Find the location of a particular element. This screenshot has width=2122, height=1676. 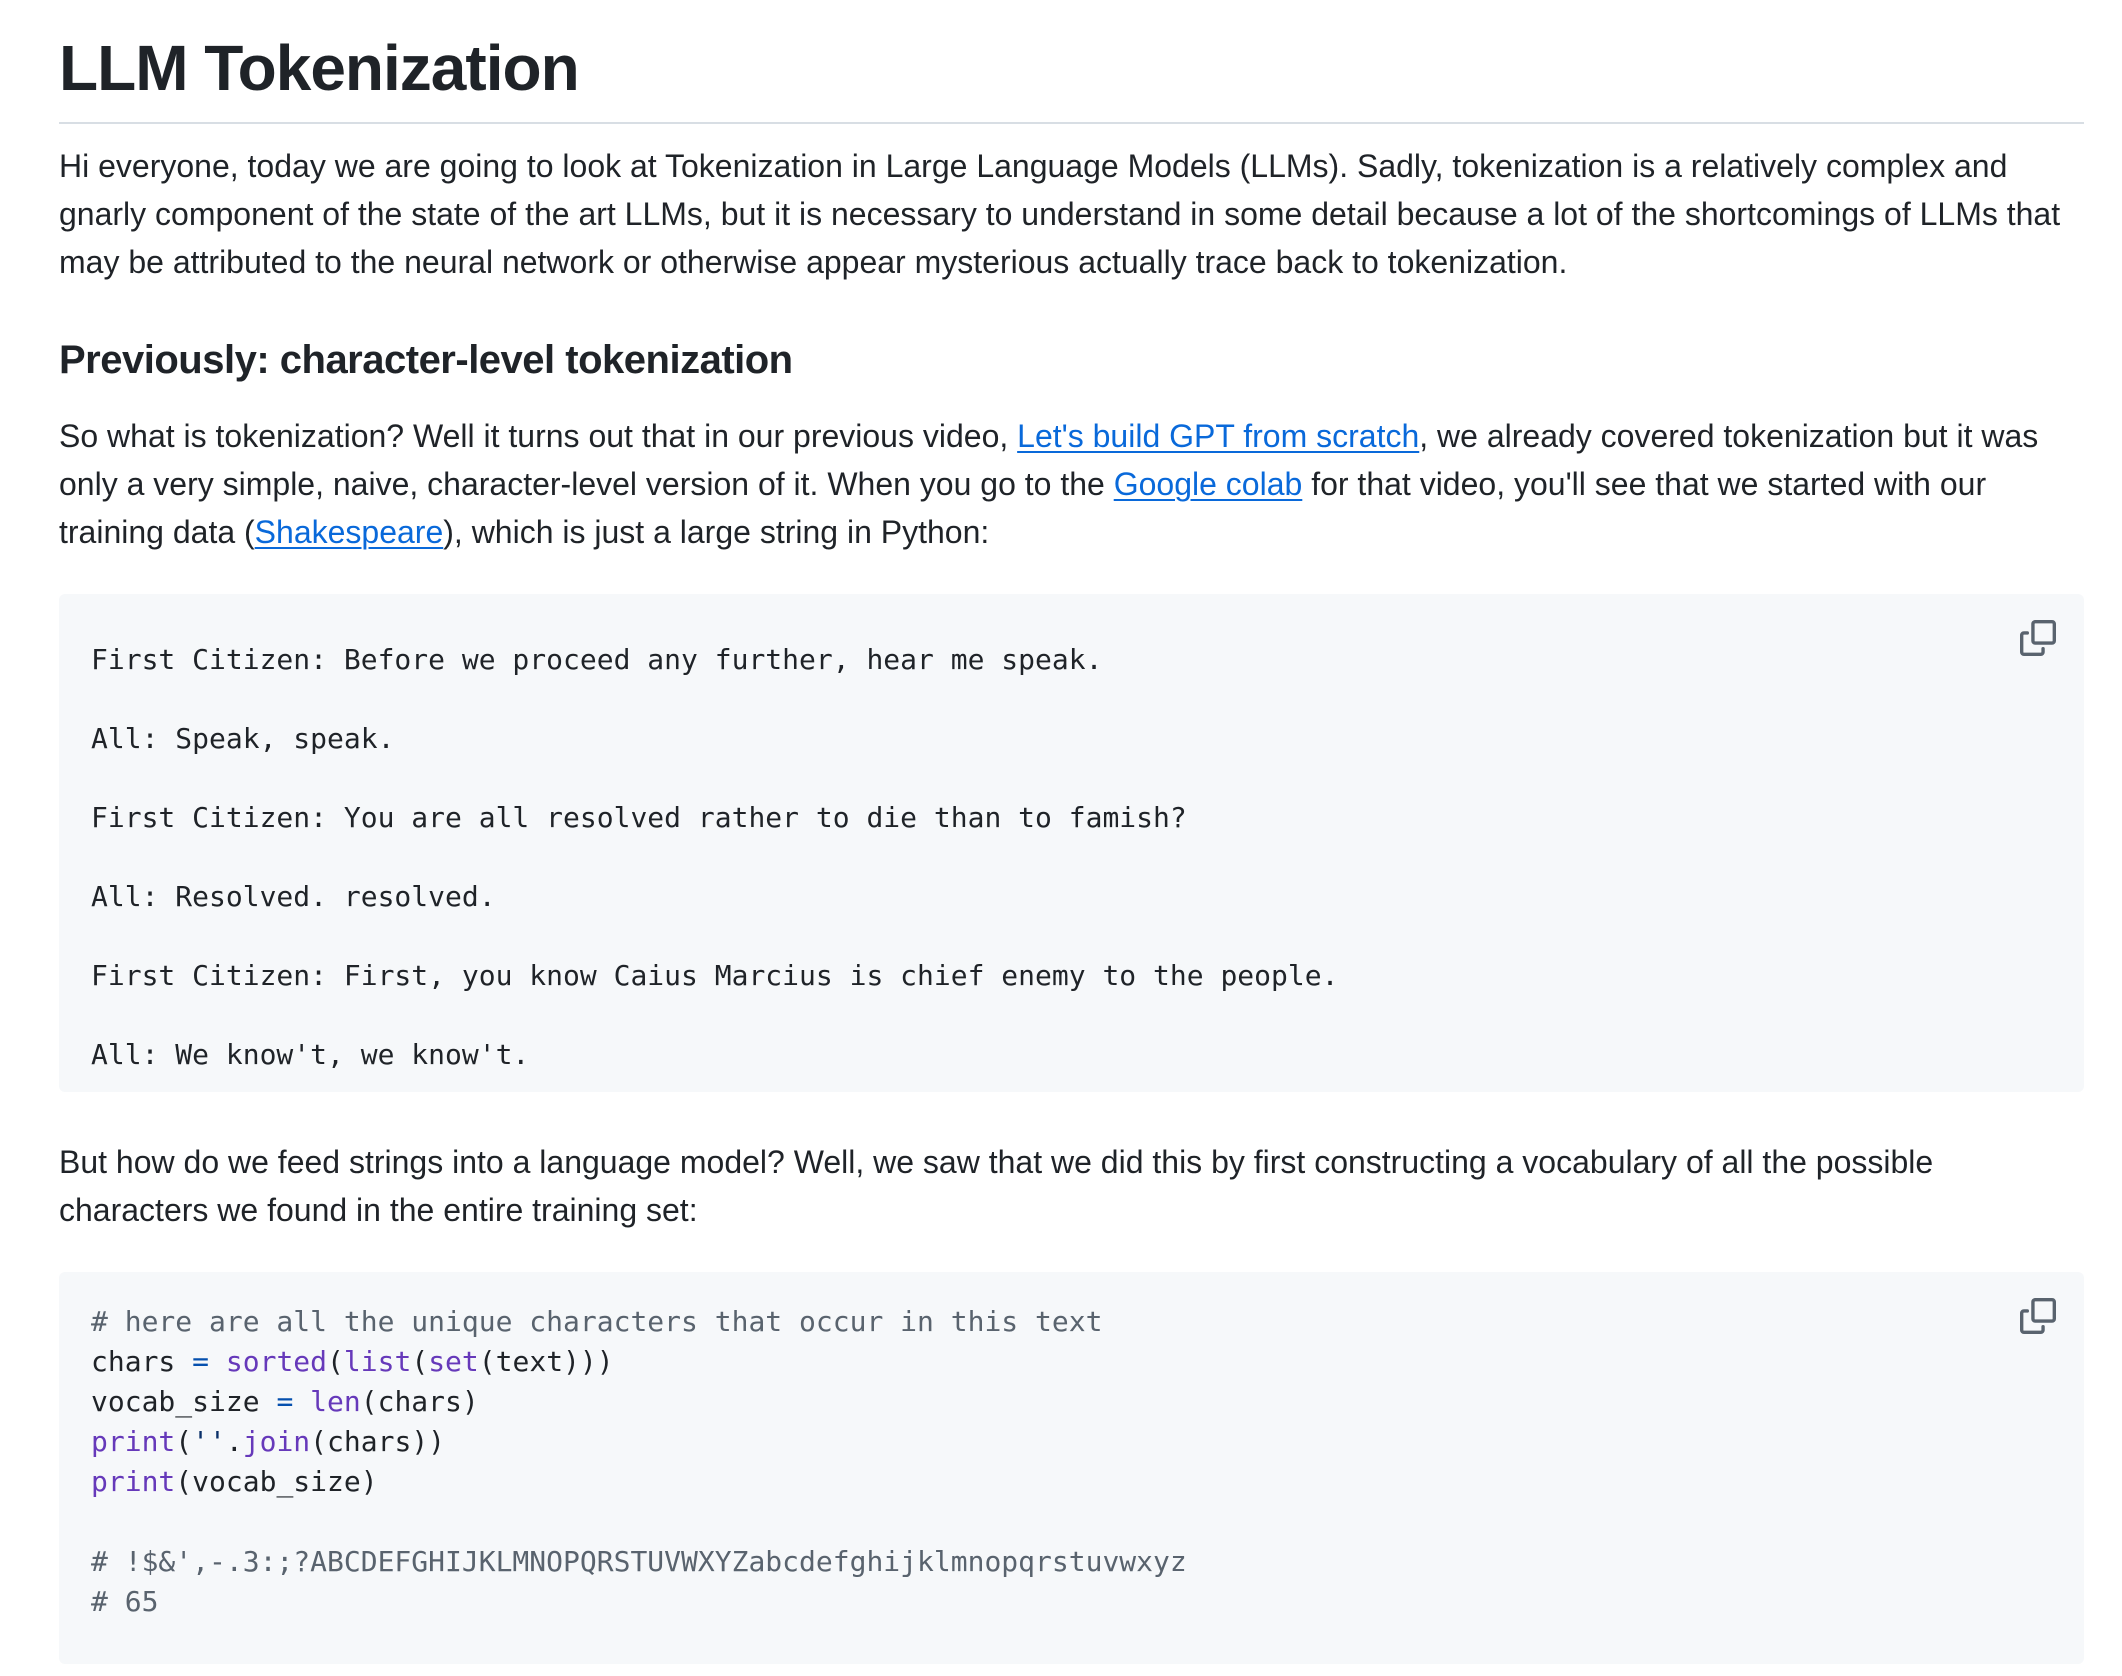

code-token: set is located at coordinates (453, 1361).